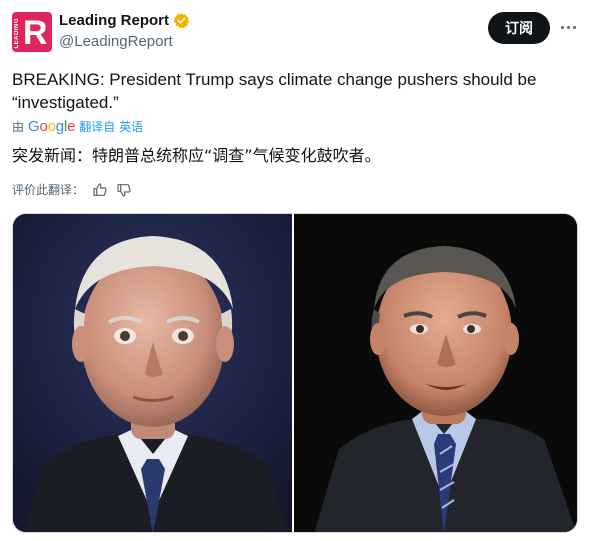 Image resolution: width=590 pixels, height=541 pixels. Describe the element at coordinates (114, 20) in the screenshot. I see `display-name: Leading Report` at that location.